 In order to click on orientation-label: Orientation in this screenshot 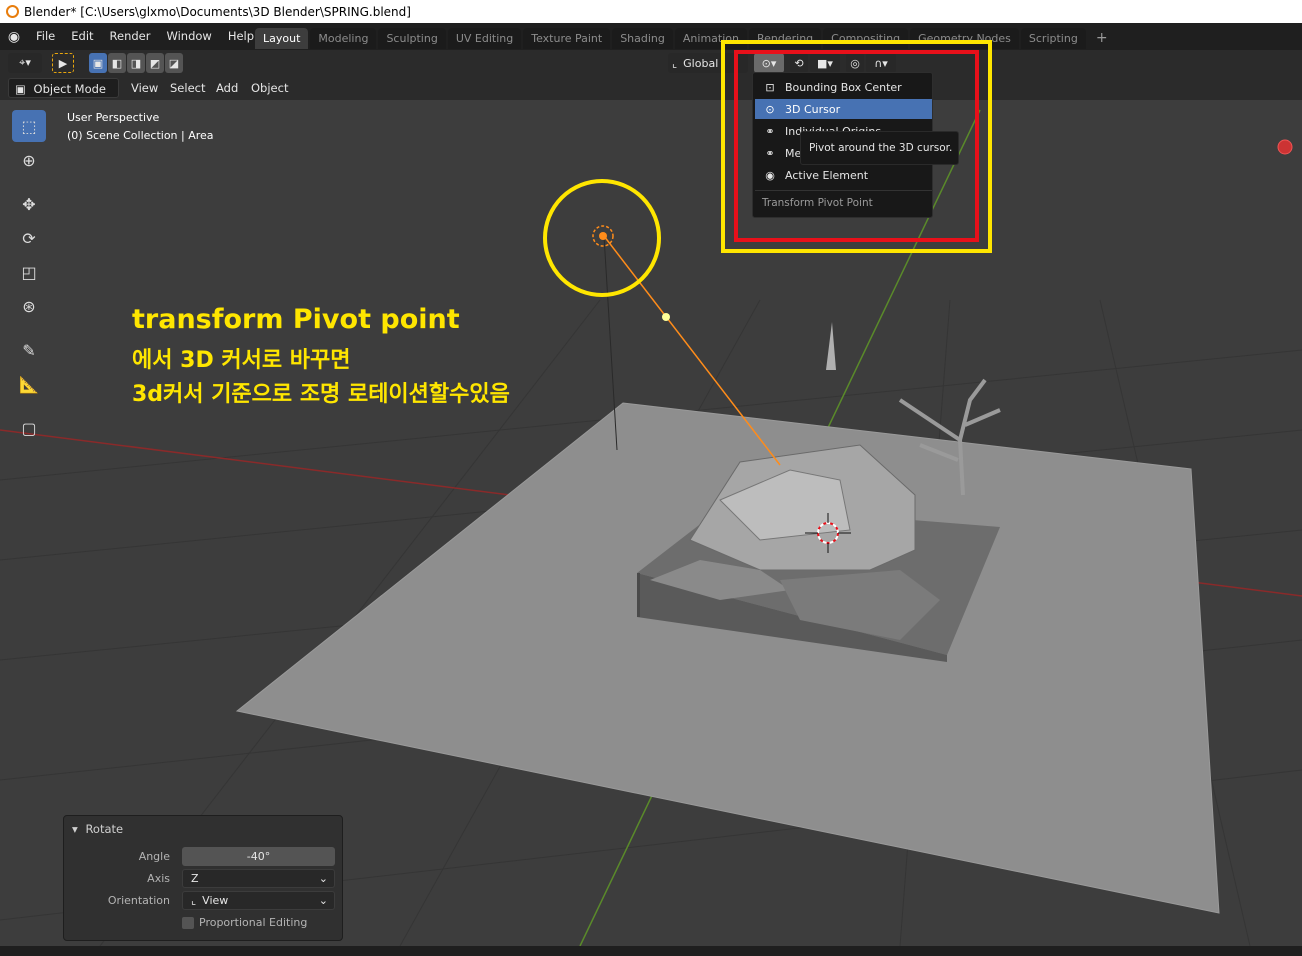, I will do `click(138, 900)`.